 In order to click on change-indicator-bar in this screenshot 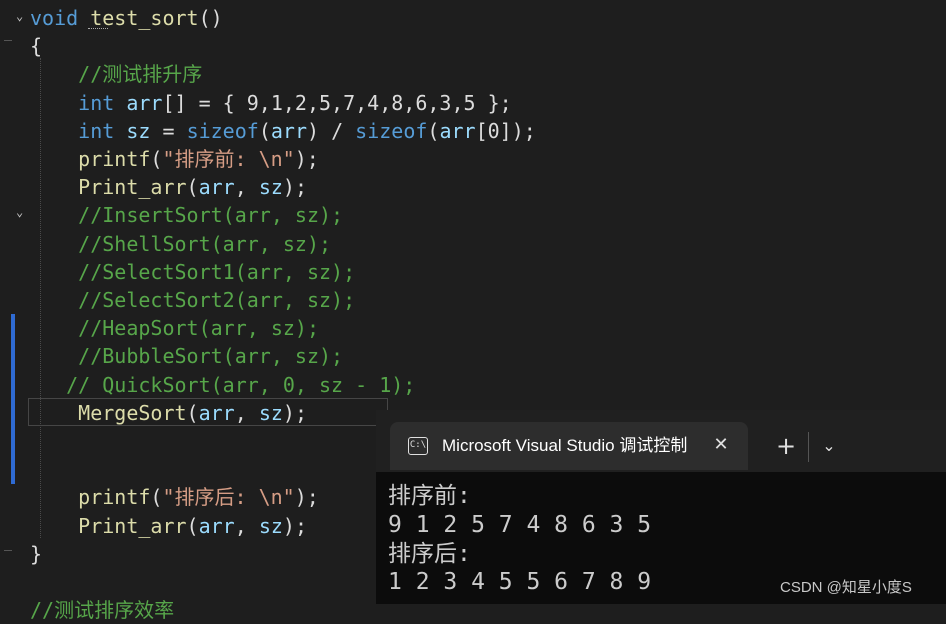, I will do `click(13, 399)`.